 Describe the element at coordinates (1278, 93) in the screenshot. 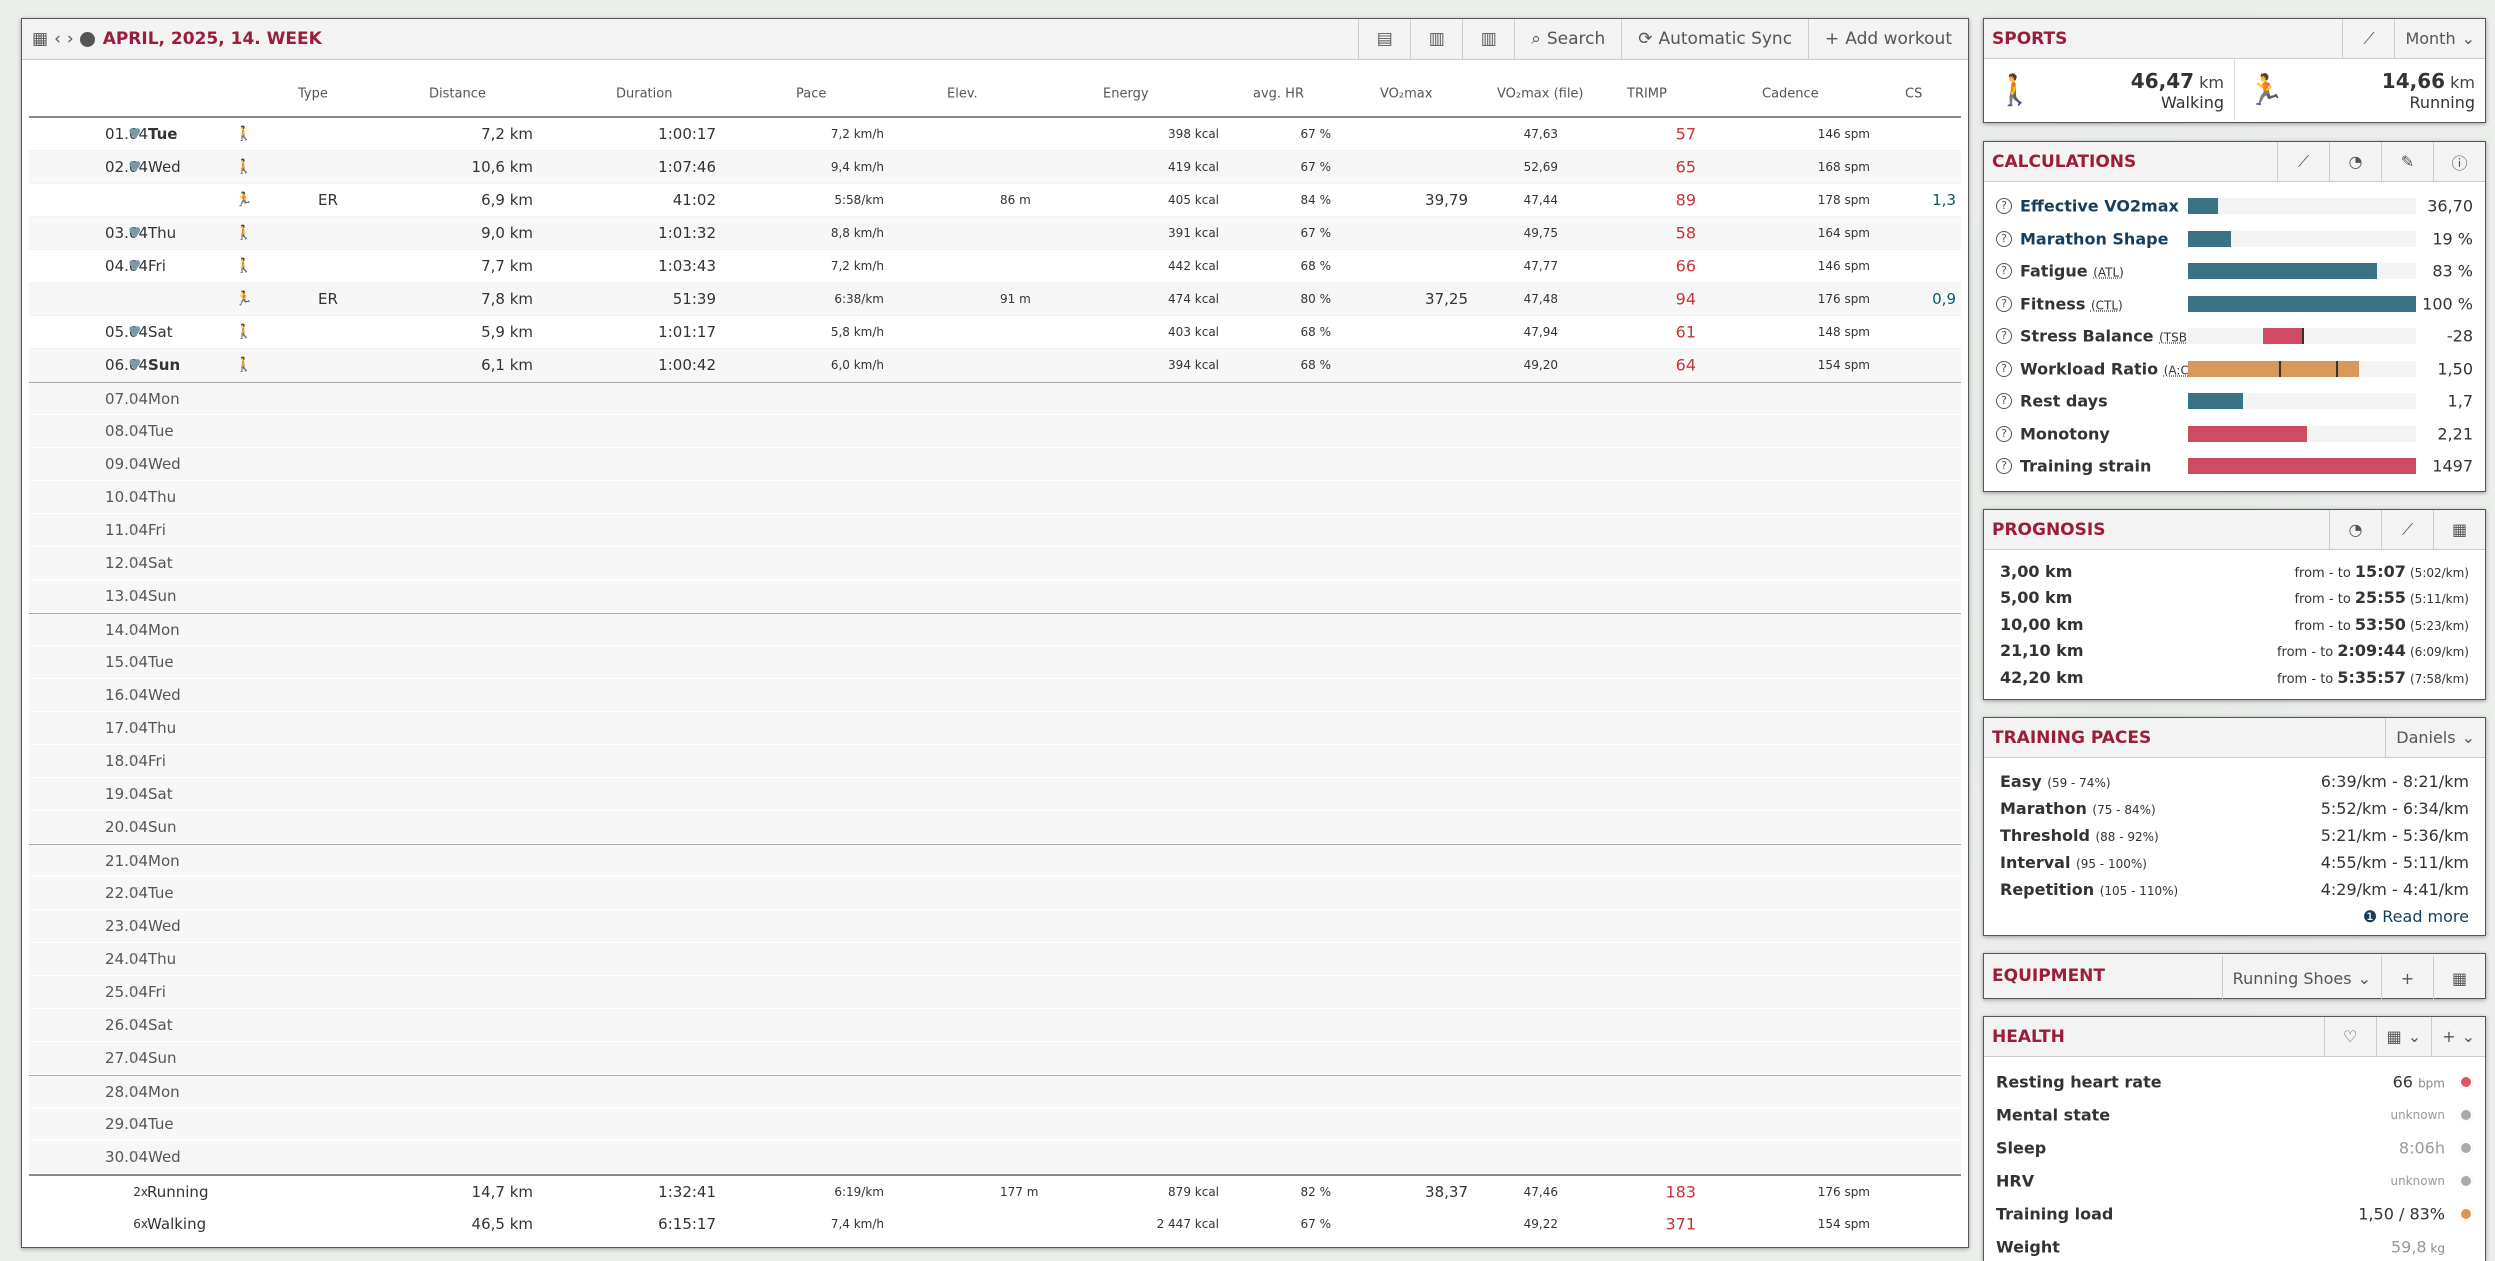

I see `col-hr: avg. HR` at that location.